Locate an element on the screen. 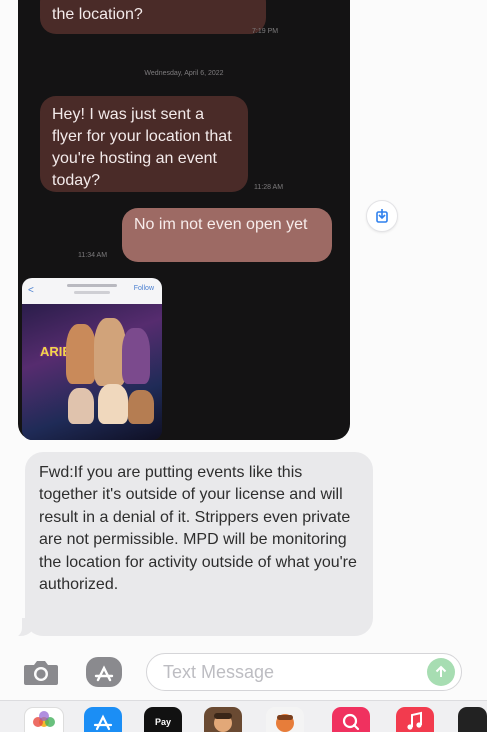 The image size is (487, 732). composer-bar: Text Message is located at coordinates (243, 672).